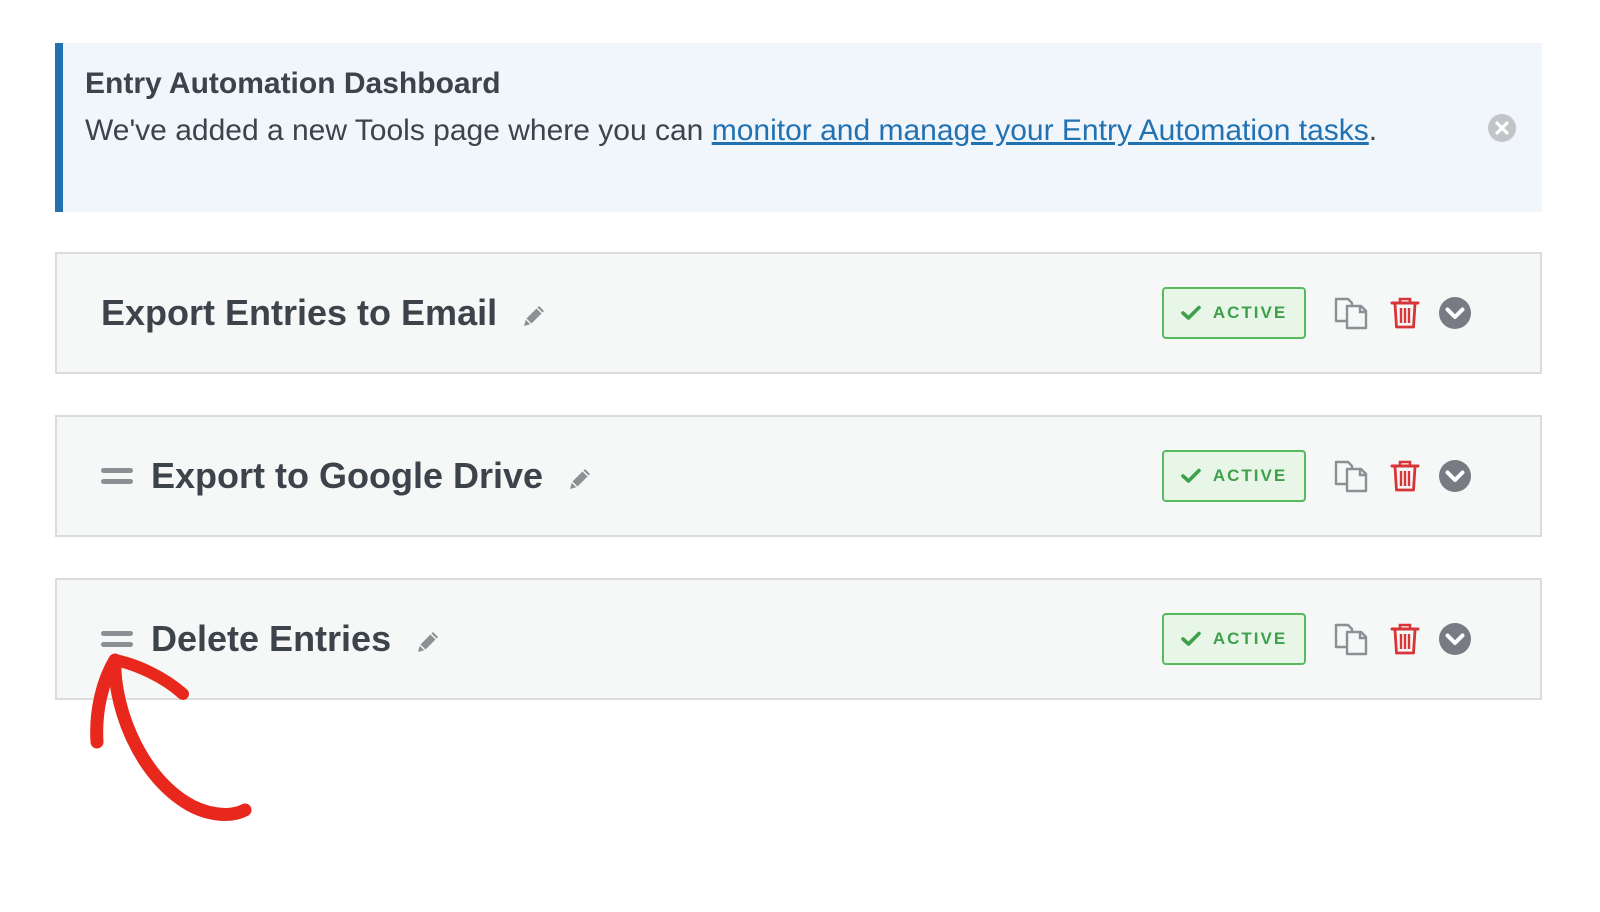 The height and width of the screenshot is (912, 1600). What do you see at coordinates (1001, 130) in the screenshot?
I see `notice-link-part-1: monitor and manage your Entry Automation` at bounding box center [1001, 130].